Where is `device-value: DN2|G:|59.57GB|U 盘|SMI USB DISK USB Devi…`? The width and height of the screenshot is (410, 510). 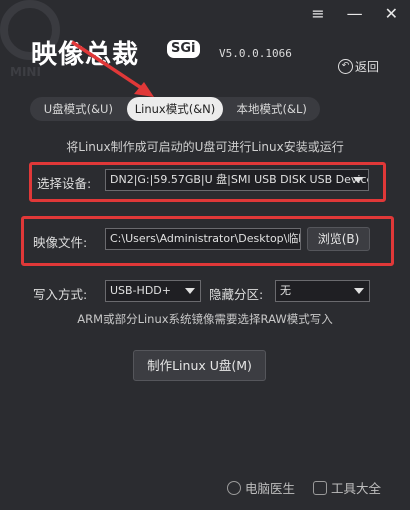
device-value: DN2|G:|59.57GB|U 盘|SMI USB DISK USB Devi… is located at coordinates (239, 179).